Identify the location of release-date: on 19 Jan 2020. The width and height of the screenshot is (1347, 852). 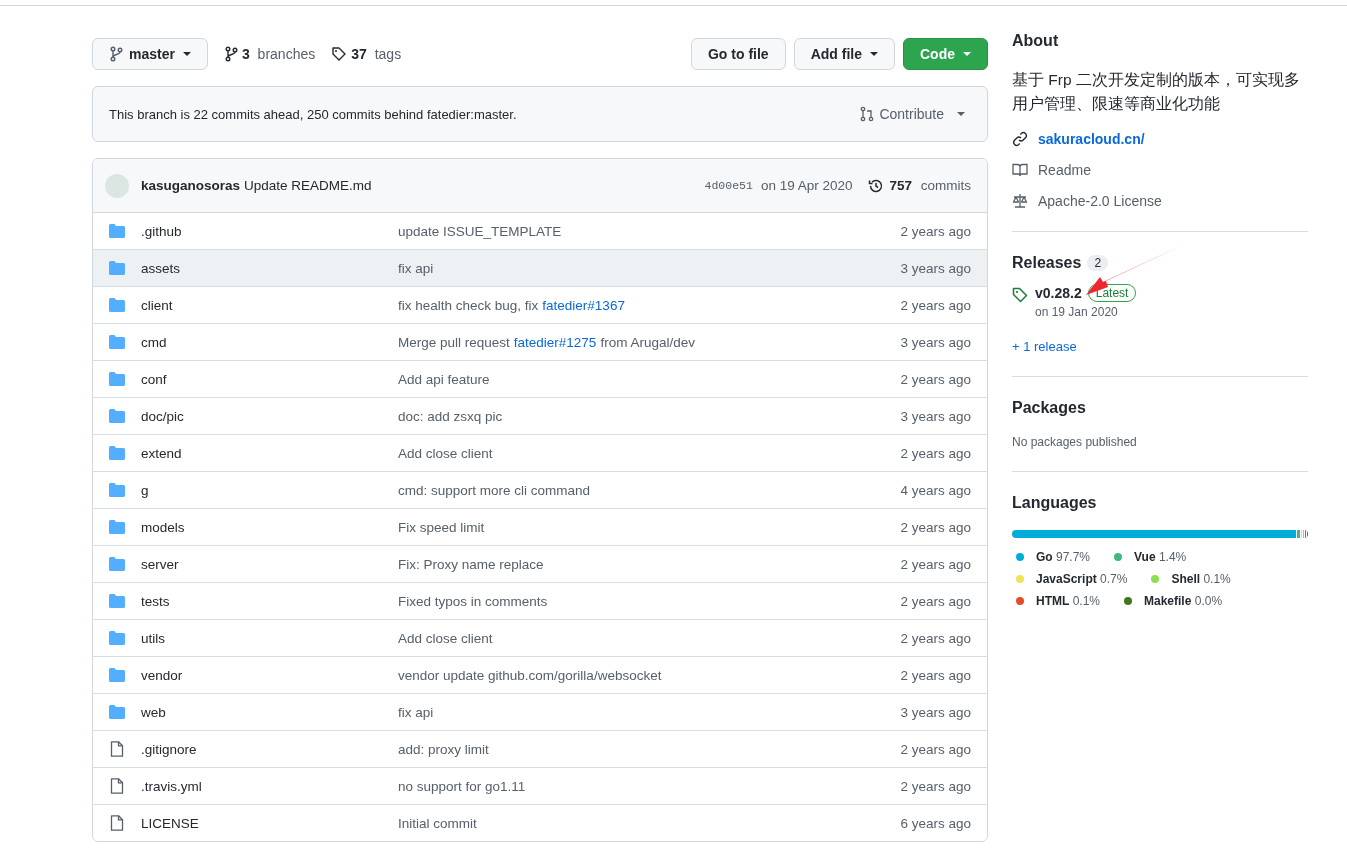
(1077, 312).